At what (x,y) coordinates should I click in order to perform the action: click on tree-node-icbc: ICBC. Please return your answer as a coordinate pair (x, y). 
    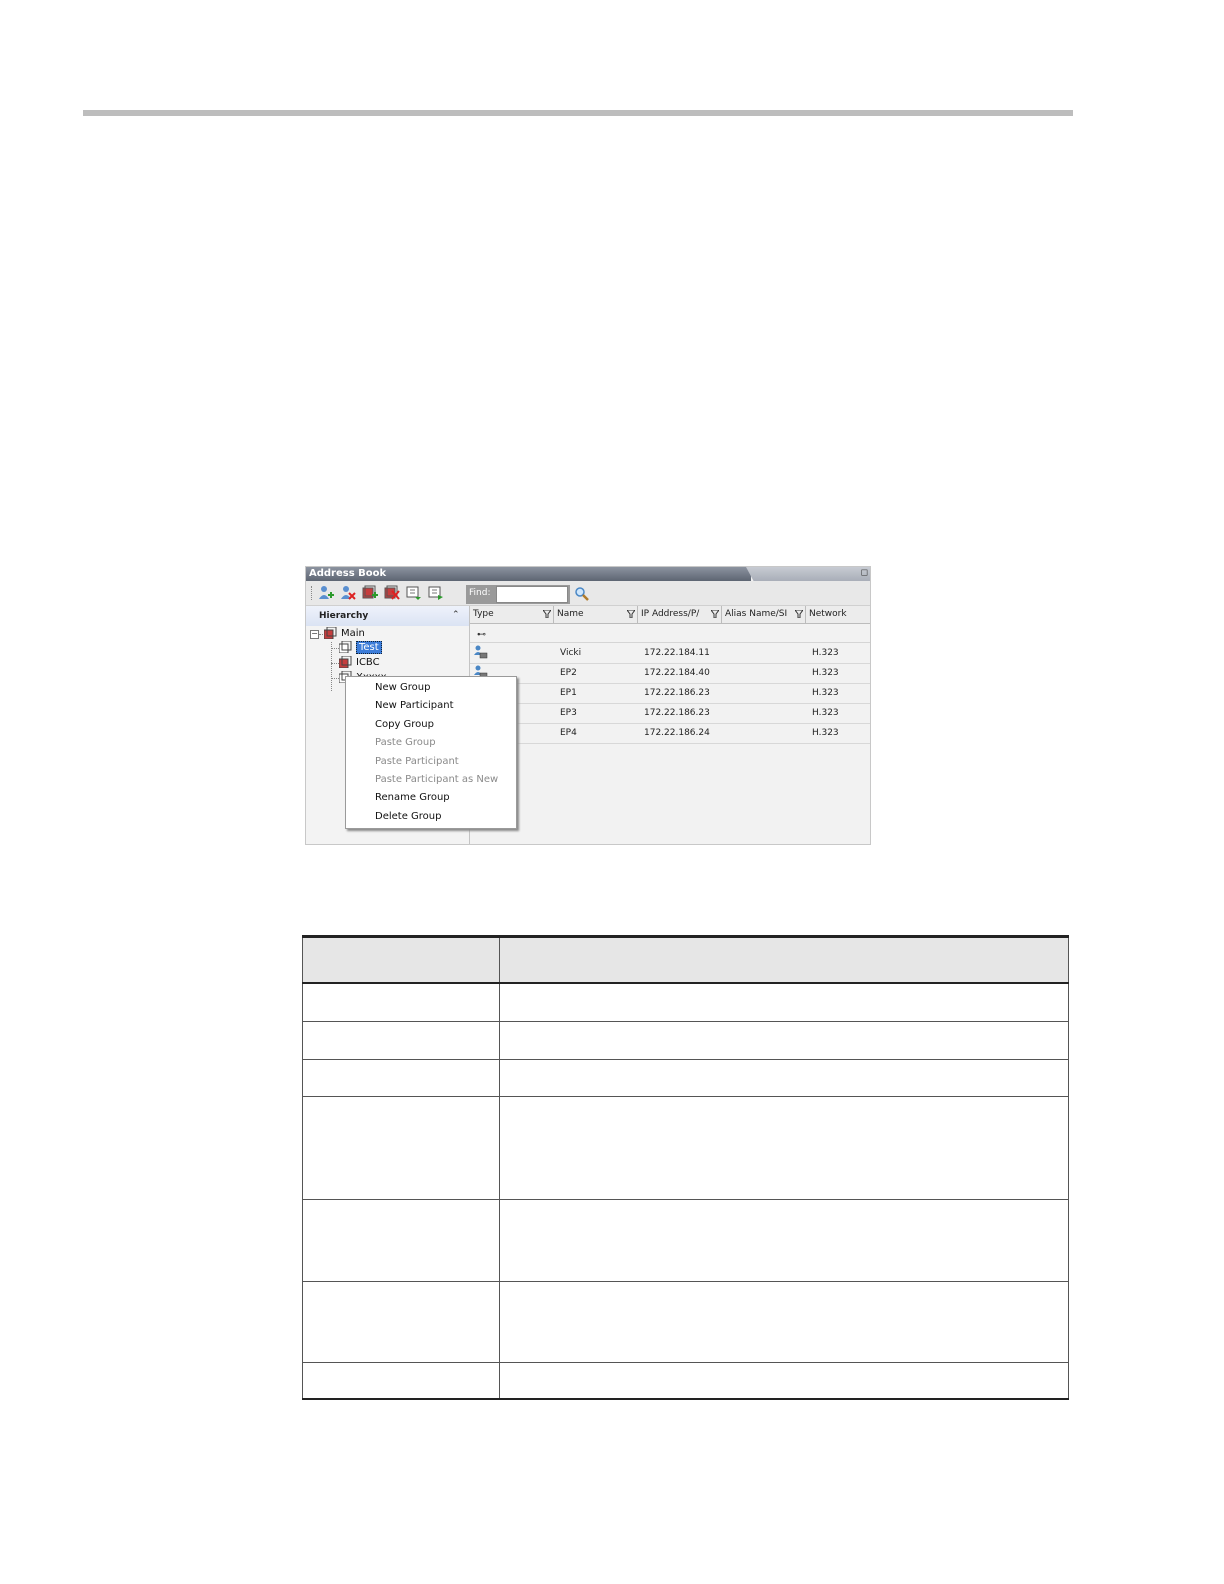
    Looking at the image, I should click on (359, 663).